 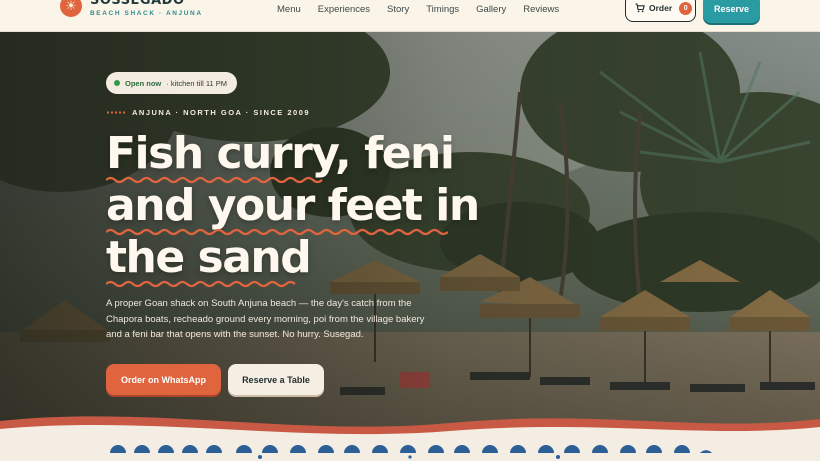 I want to click on headline-text-1: Fish curry, feni, so click(x=280, y=153).